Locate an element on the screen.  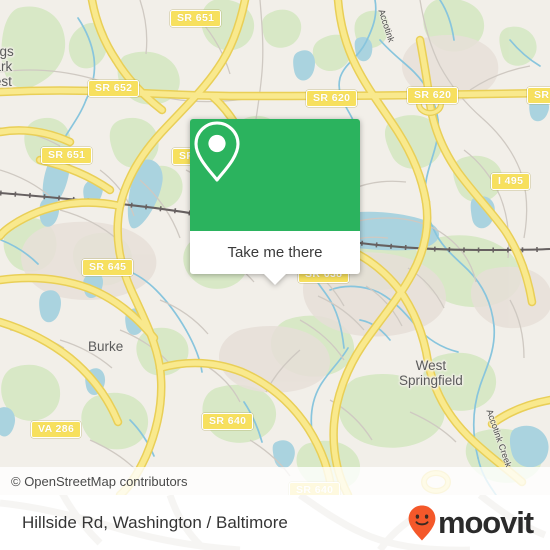
road-shield-sr-652: SR 652 is located at coordinates (114, 88).